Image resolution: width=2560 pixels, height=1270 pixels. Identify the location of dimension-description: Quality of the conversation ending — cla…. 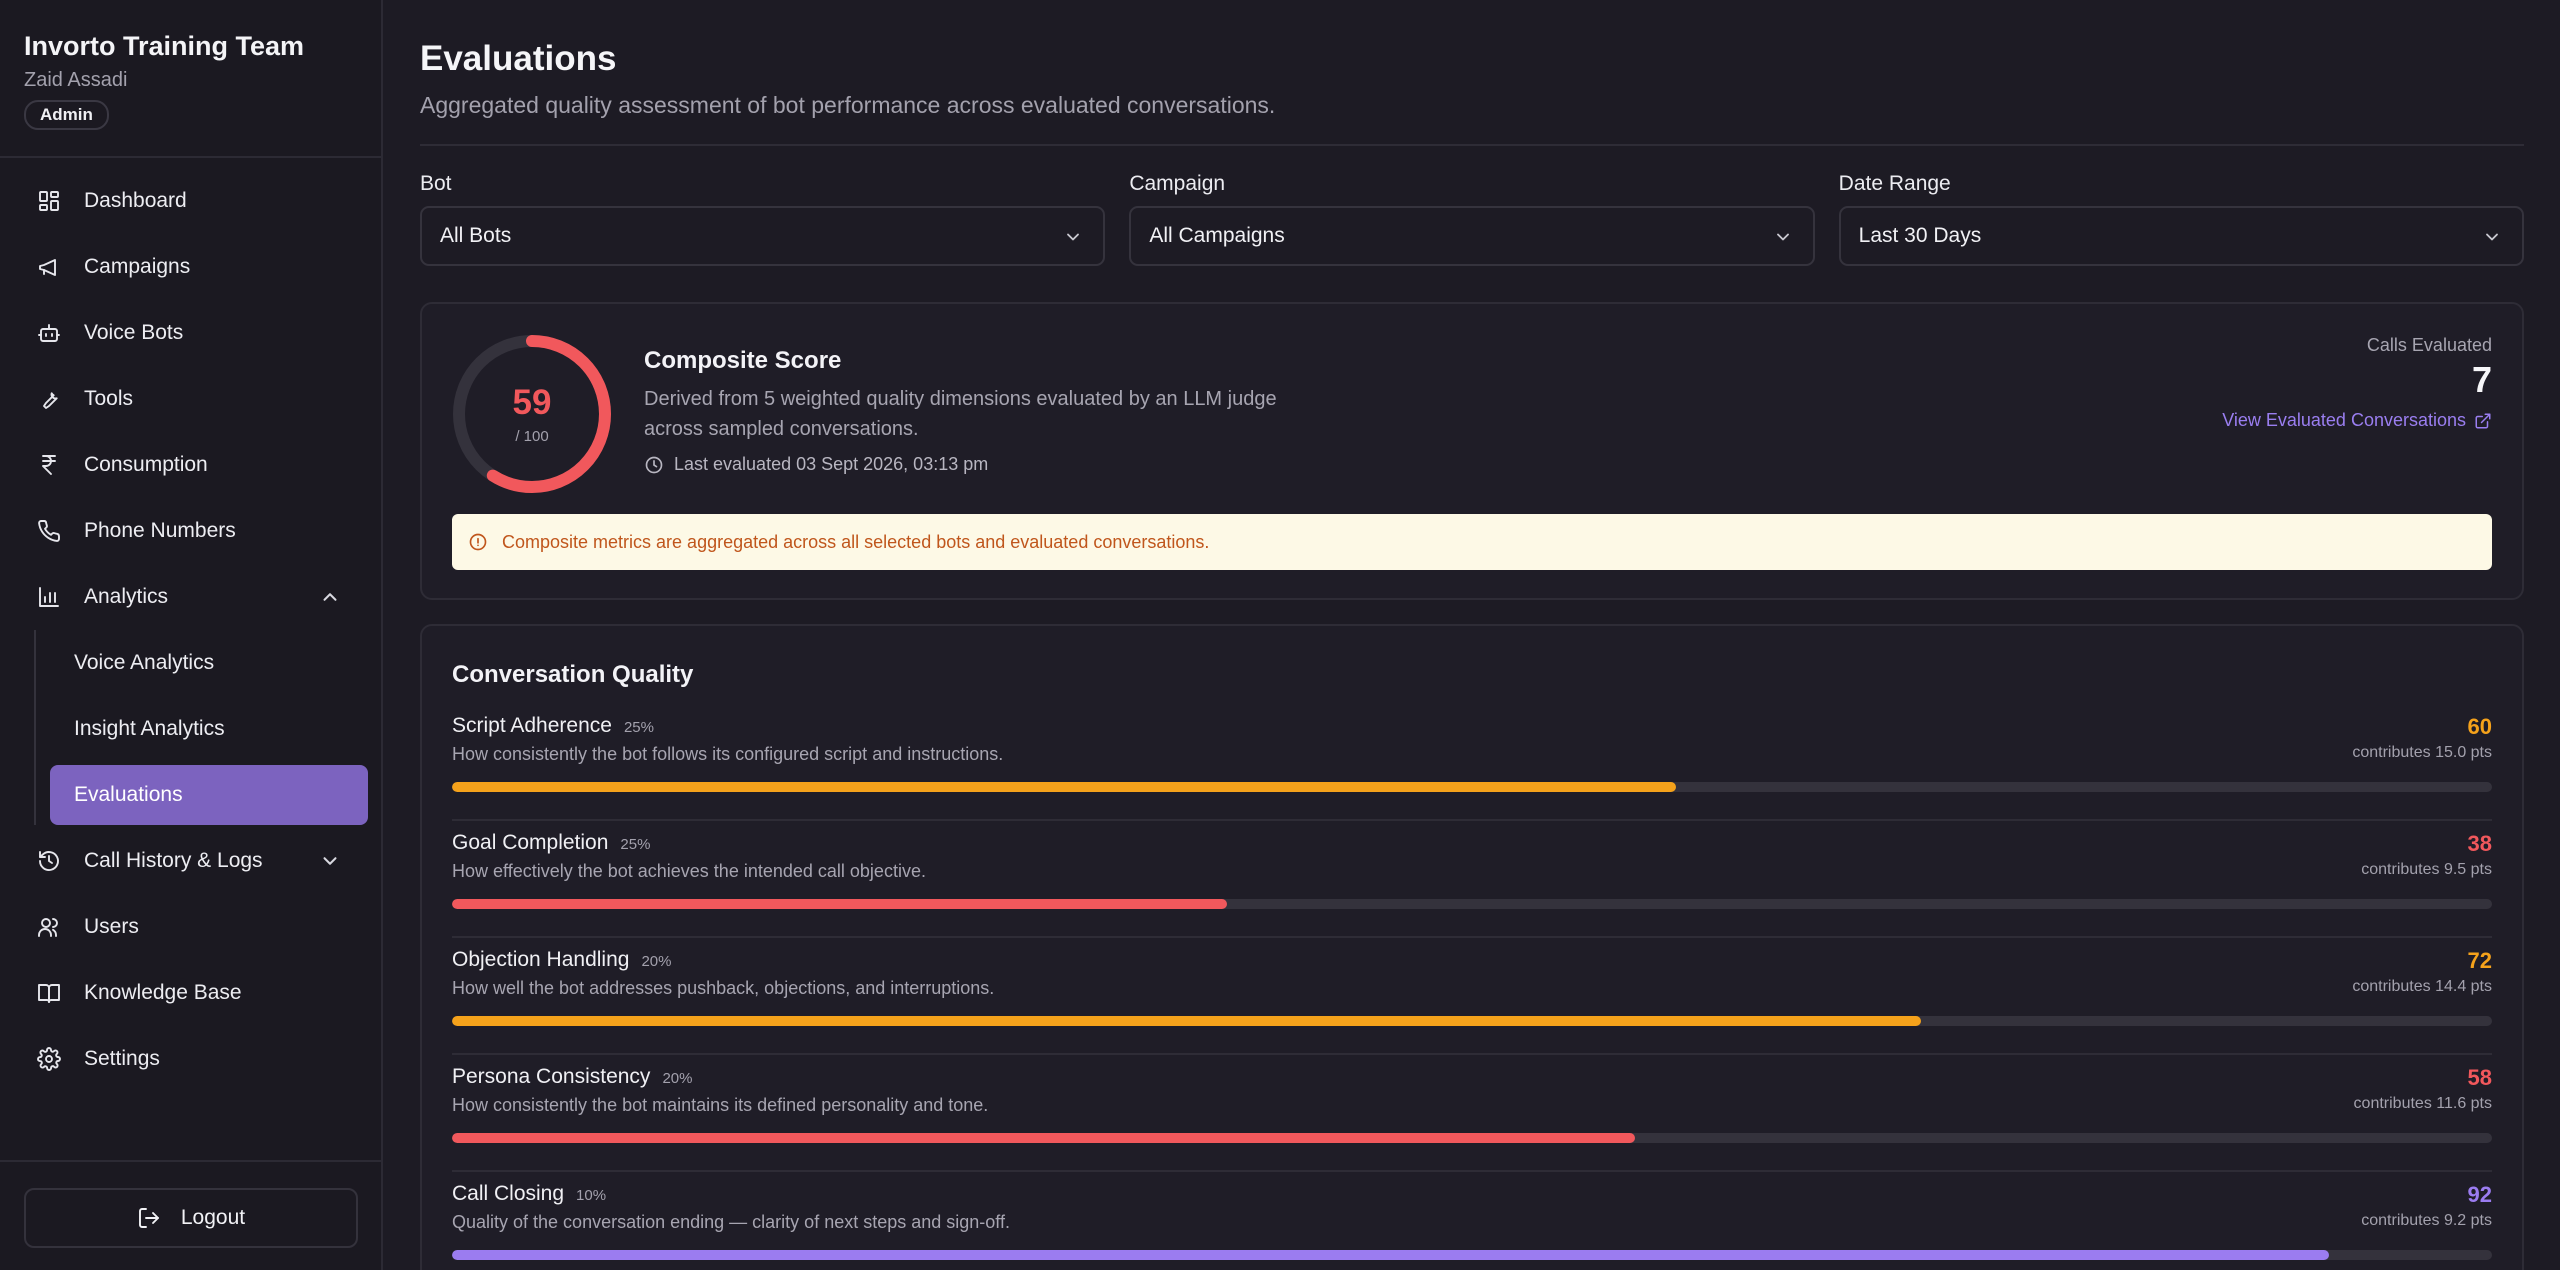
(731, 1222).